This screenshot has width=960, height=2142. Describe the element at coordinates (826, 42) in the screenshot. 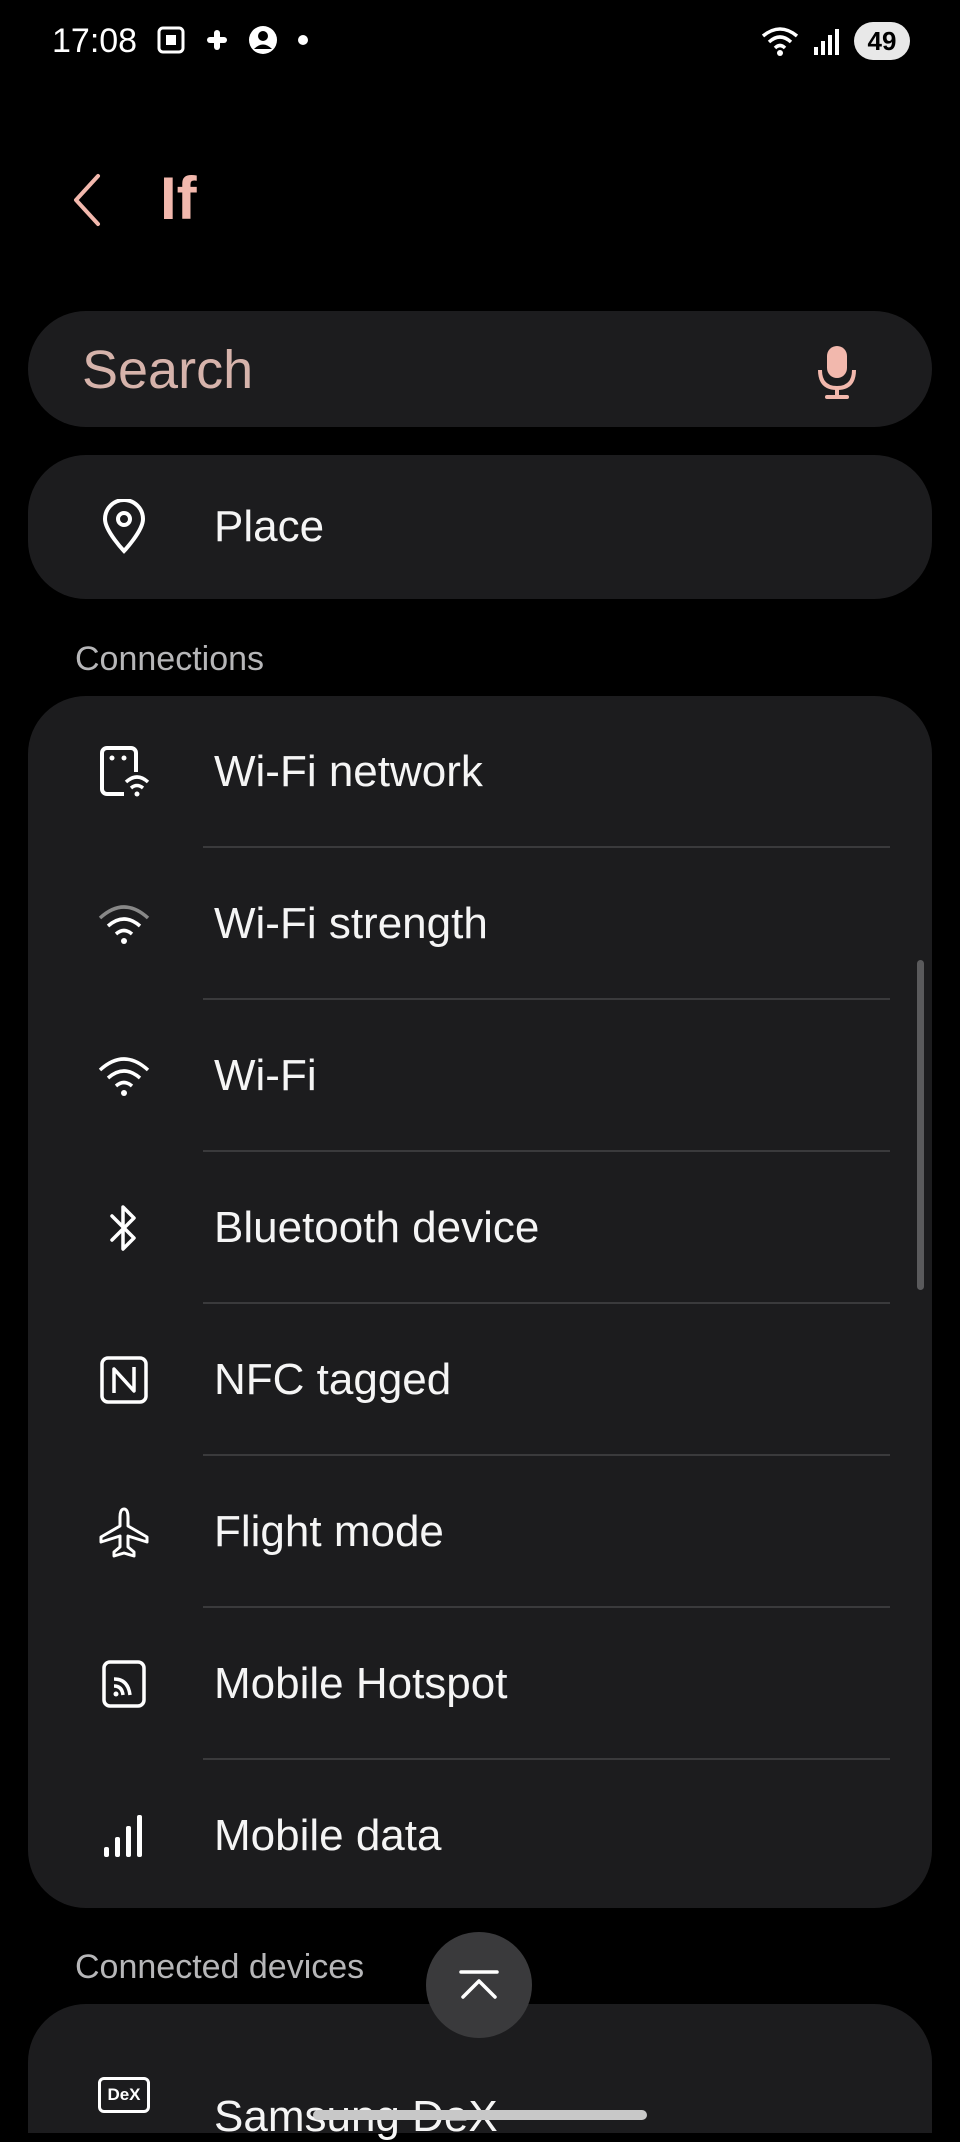

I see `cellular-signal-icon` at that location.